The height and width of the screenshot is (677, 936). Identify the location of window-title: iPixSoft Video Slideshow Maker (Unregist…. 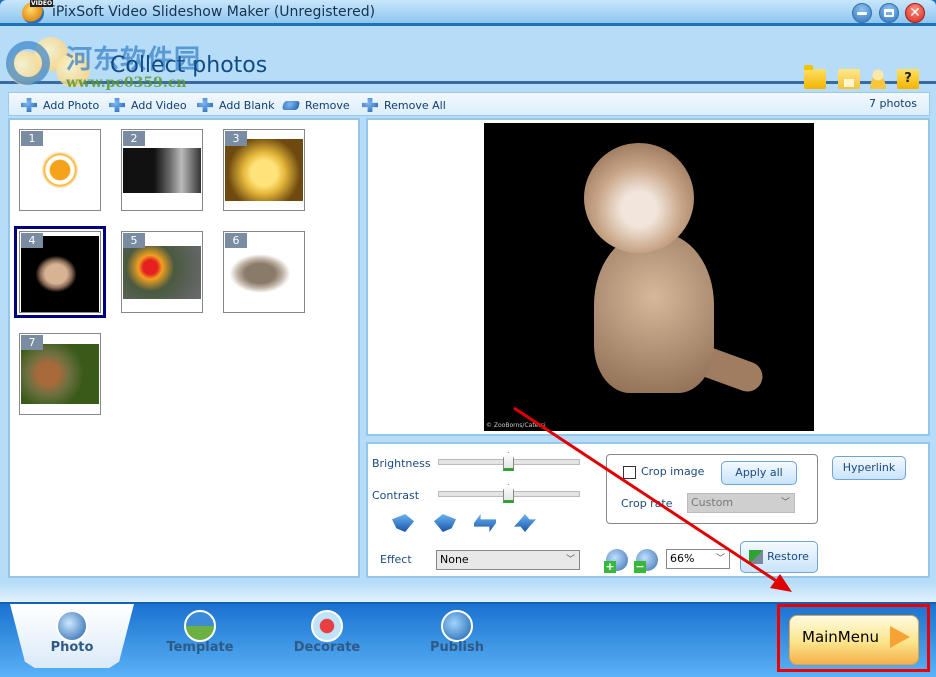
(214, 12).